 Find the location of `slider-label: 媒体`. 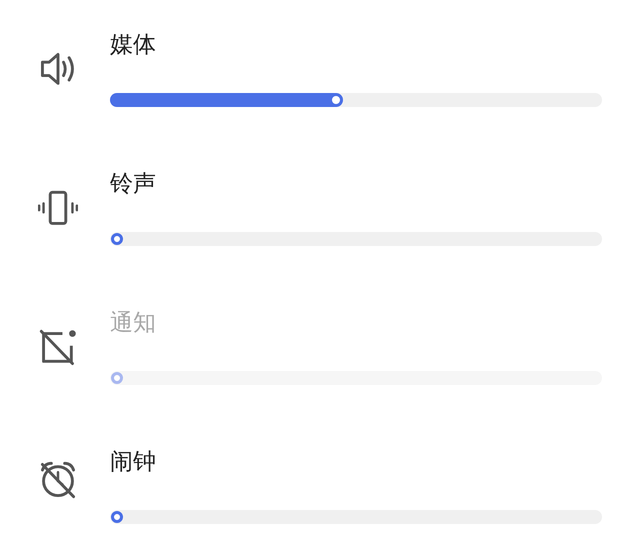

slider-label: 媒体 is located at coordinates (133, 45).